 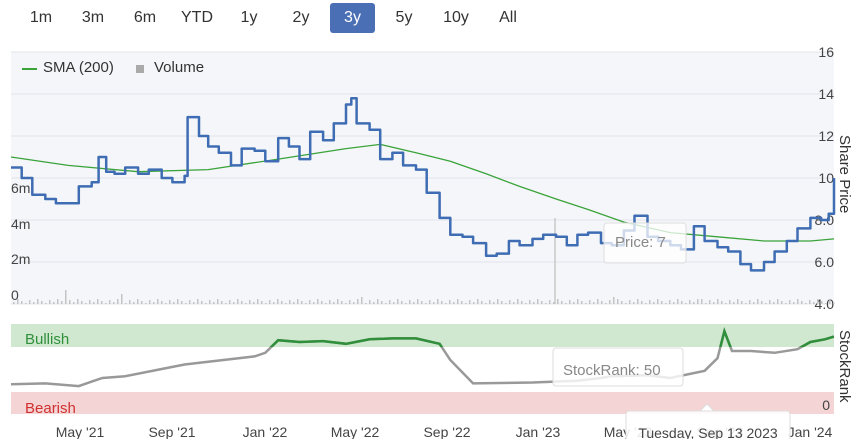 What do you see at coordinates (171, 431) in the screenshot?
I see `x-axis-tick-label: Sep '21` at bounding box center [171, 431].